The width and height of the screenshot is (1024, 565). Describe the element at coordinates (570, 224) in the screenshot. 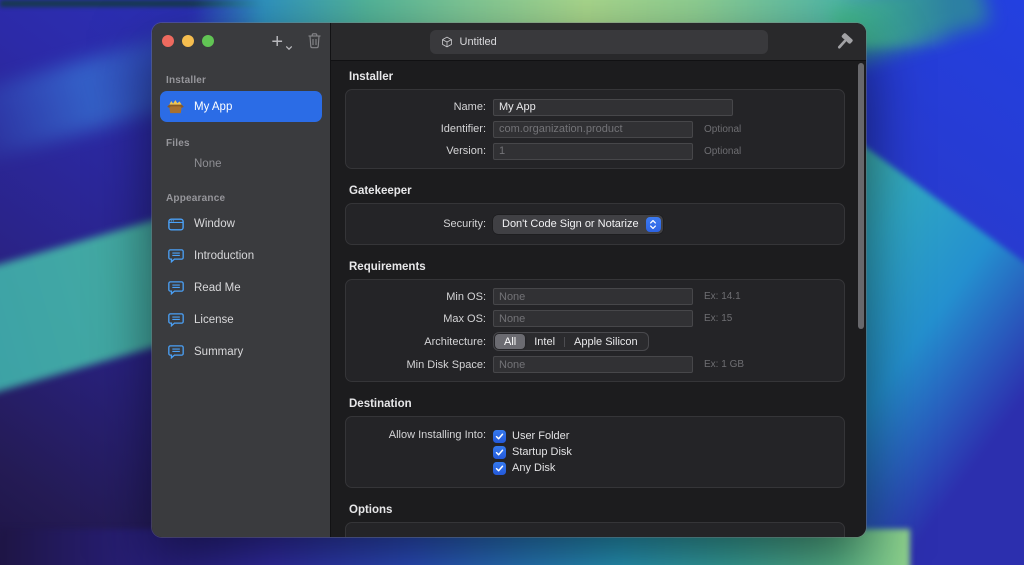

I see `security-popup-value: Don't Code Sign or Notarize` at that location.